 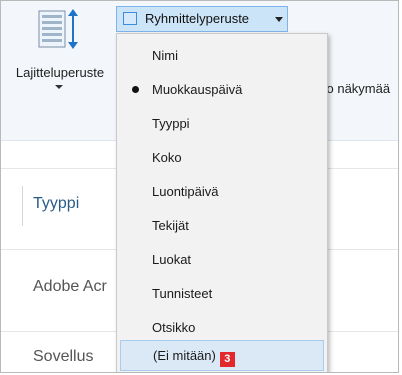 What do you see at coordinates (135, 89) in the screenshot?
I see `selected-bullet-icon` at bounding box center [135, 89].